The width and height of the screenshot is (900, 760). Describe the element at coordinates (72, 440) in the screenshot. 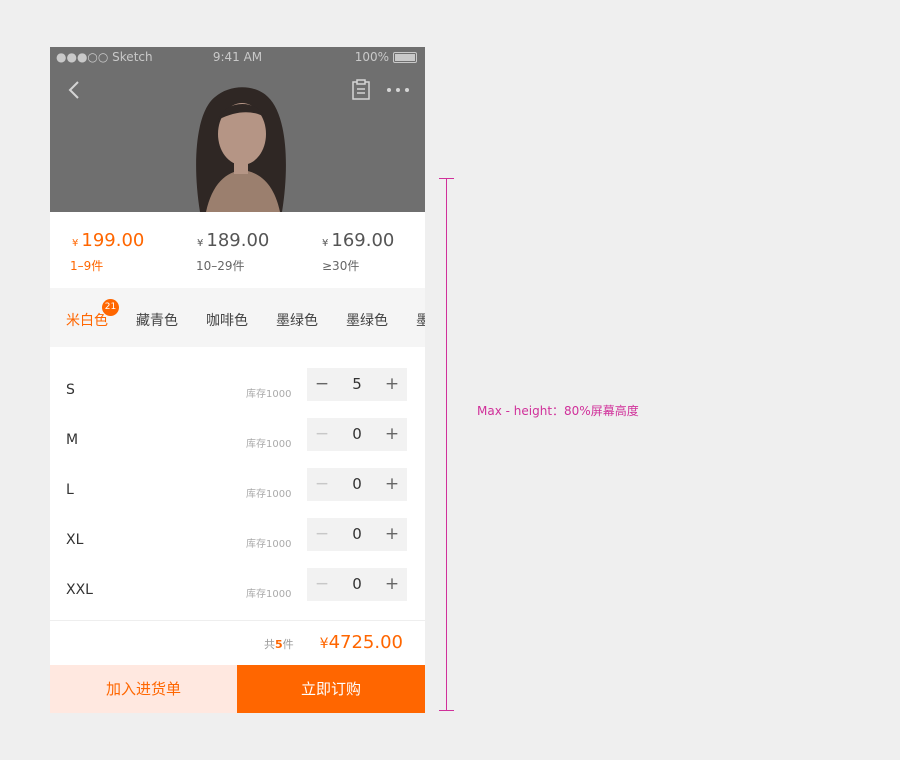

I see `size-label: M` at that location.